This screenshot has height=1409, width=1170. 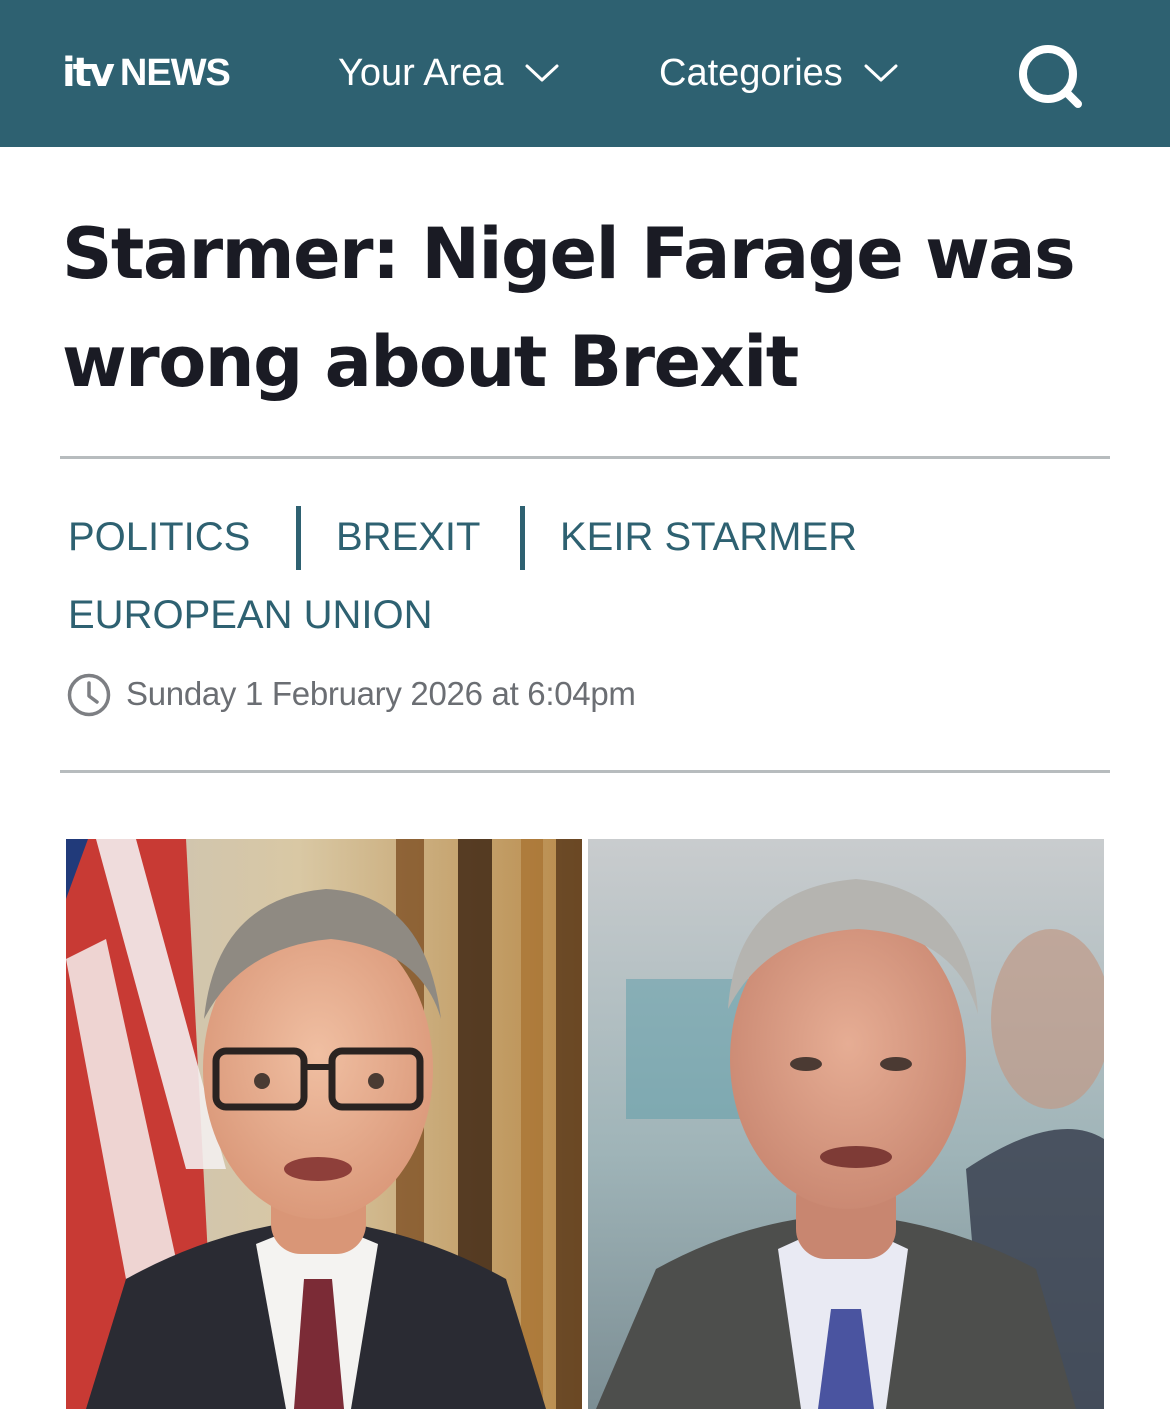 I want to click on headline-line-2: wrong about Brexit, so click(x=430, y=362).